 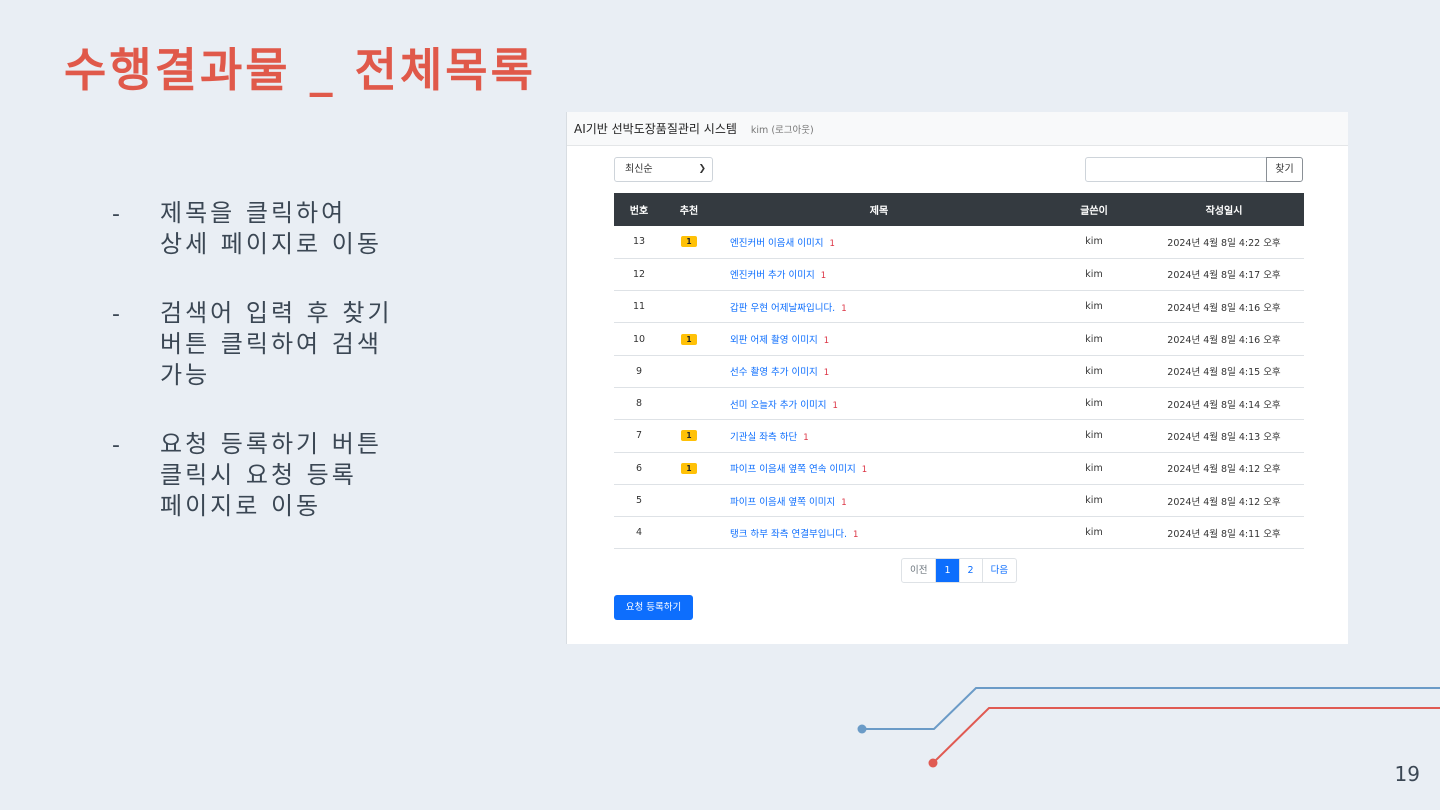 I want to click on blue-dot, so click(x=862, y=729).